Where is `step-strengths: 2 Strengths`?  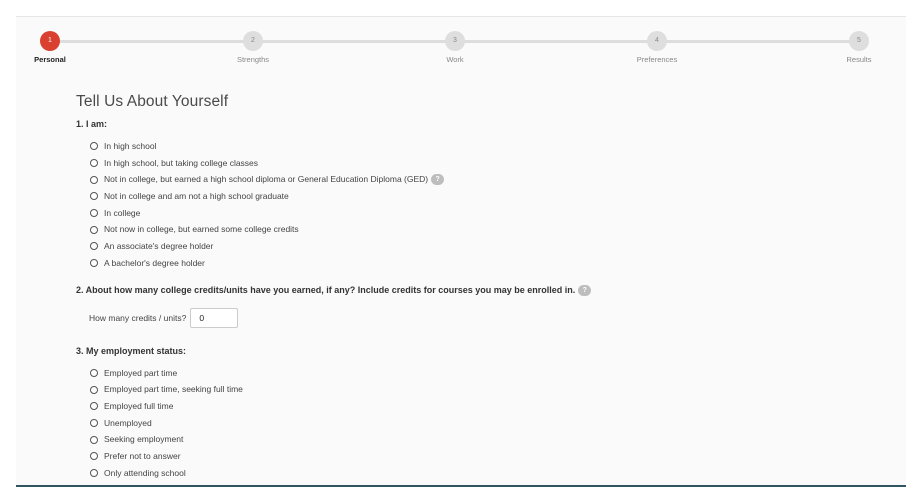
step-strengths: 2 Strengths is located at coordinates (253, 47).